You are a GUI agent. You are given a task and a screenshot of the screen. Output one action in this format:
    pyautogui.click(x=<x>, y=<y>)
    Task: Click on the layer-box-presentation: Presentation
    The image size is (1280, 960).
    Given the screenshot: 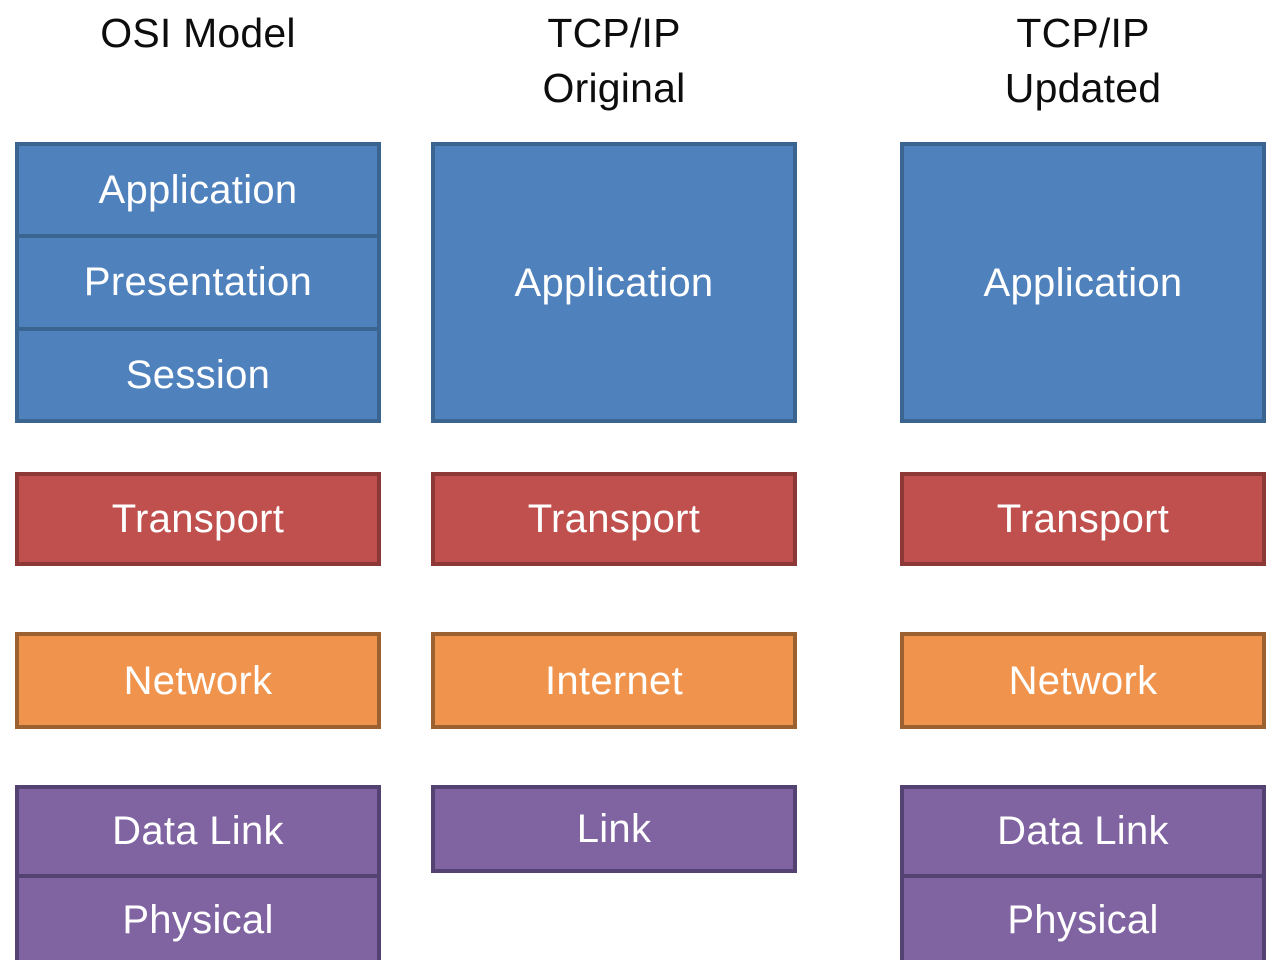 What is the action you would take?
    pyautogui.click(x=198, y=280)
    